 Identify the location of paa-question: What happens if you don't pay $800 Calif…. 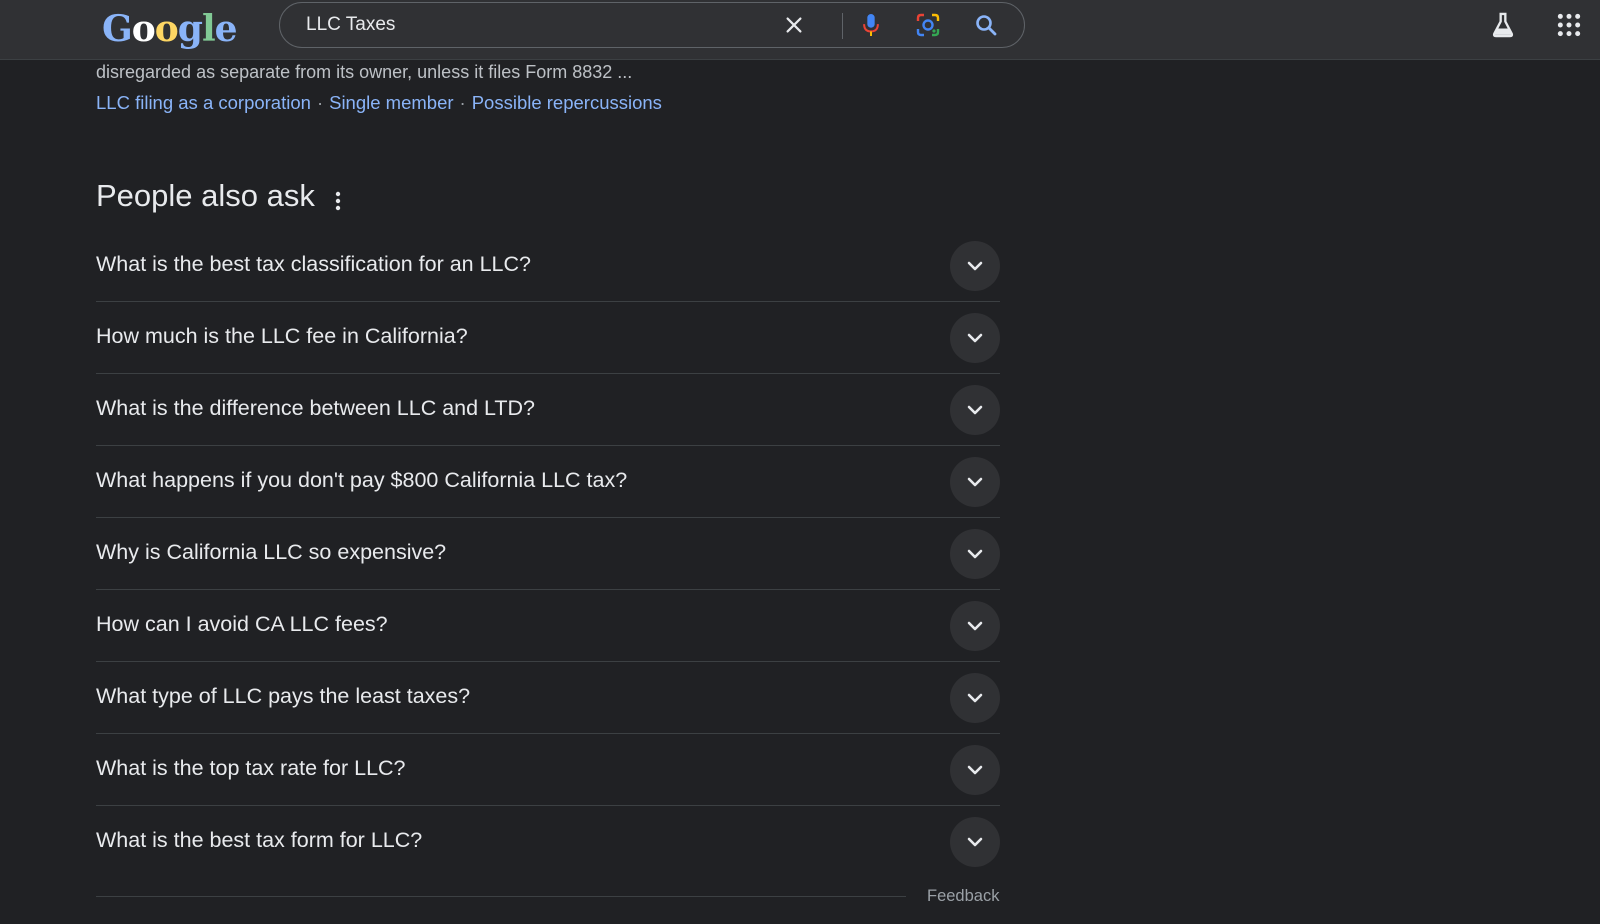
(548, 482).